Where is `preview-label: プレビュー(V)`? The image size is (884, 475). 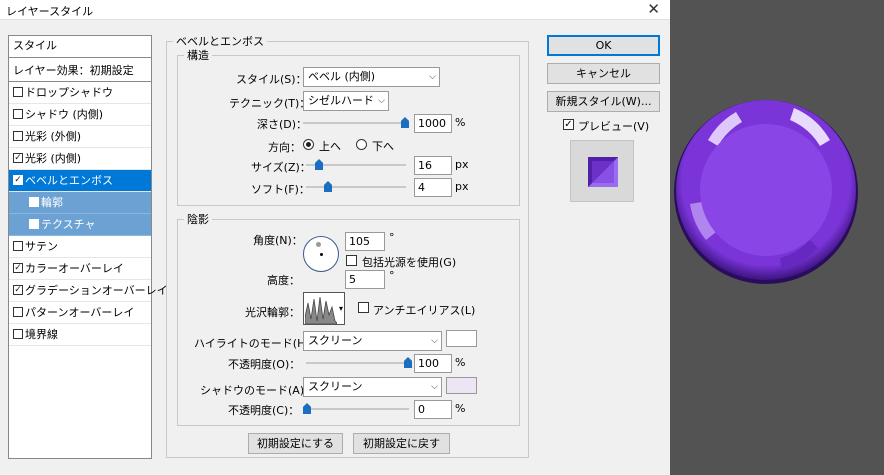 preview-label: プレビュー(V) is located at coordinates (613, 126).